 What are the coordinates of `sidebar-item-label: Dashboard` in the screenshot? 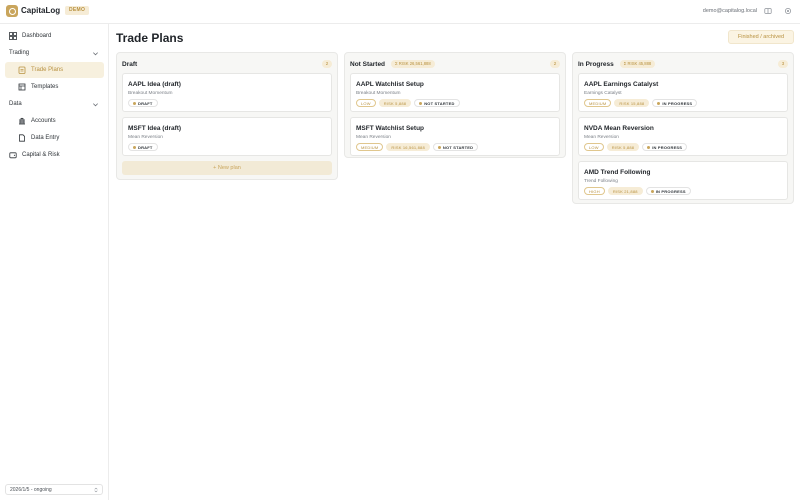 It's located at (37, 36).